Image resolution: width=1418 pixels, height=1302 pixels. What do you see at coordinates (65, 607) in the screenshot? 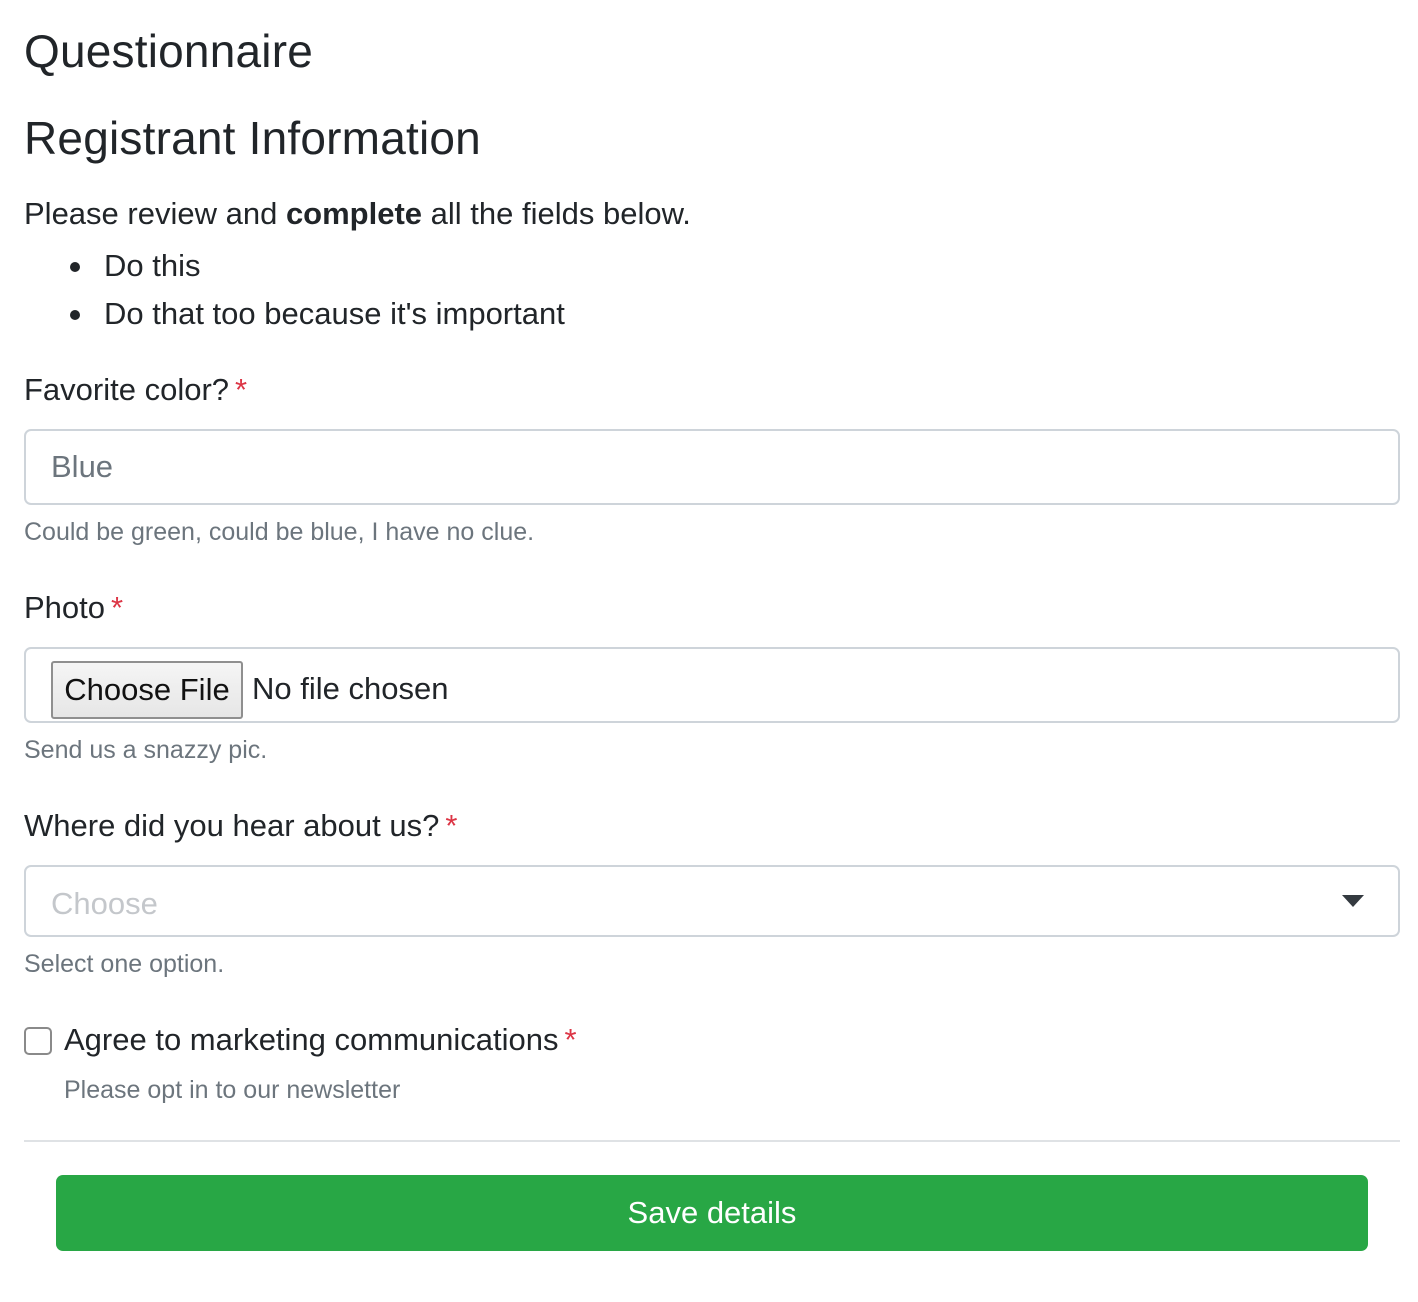
I see `photo-label-text: Photo` at bounding box center [65, 607].